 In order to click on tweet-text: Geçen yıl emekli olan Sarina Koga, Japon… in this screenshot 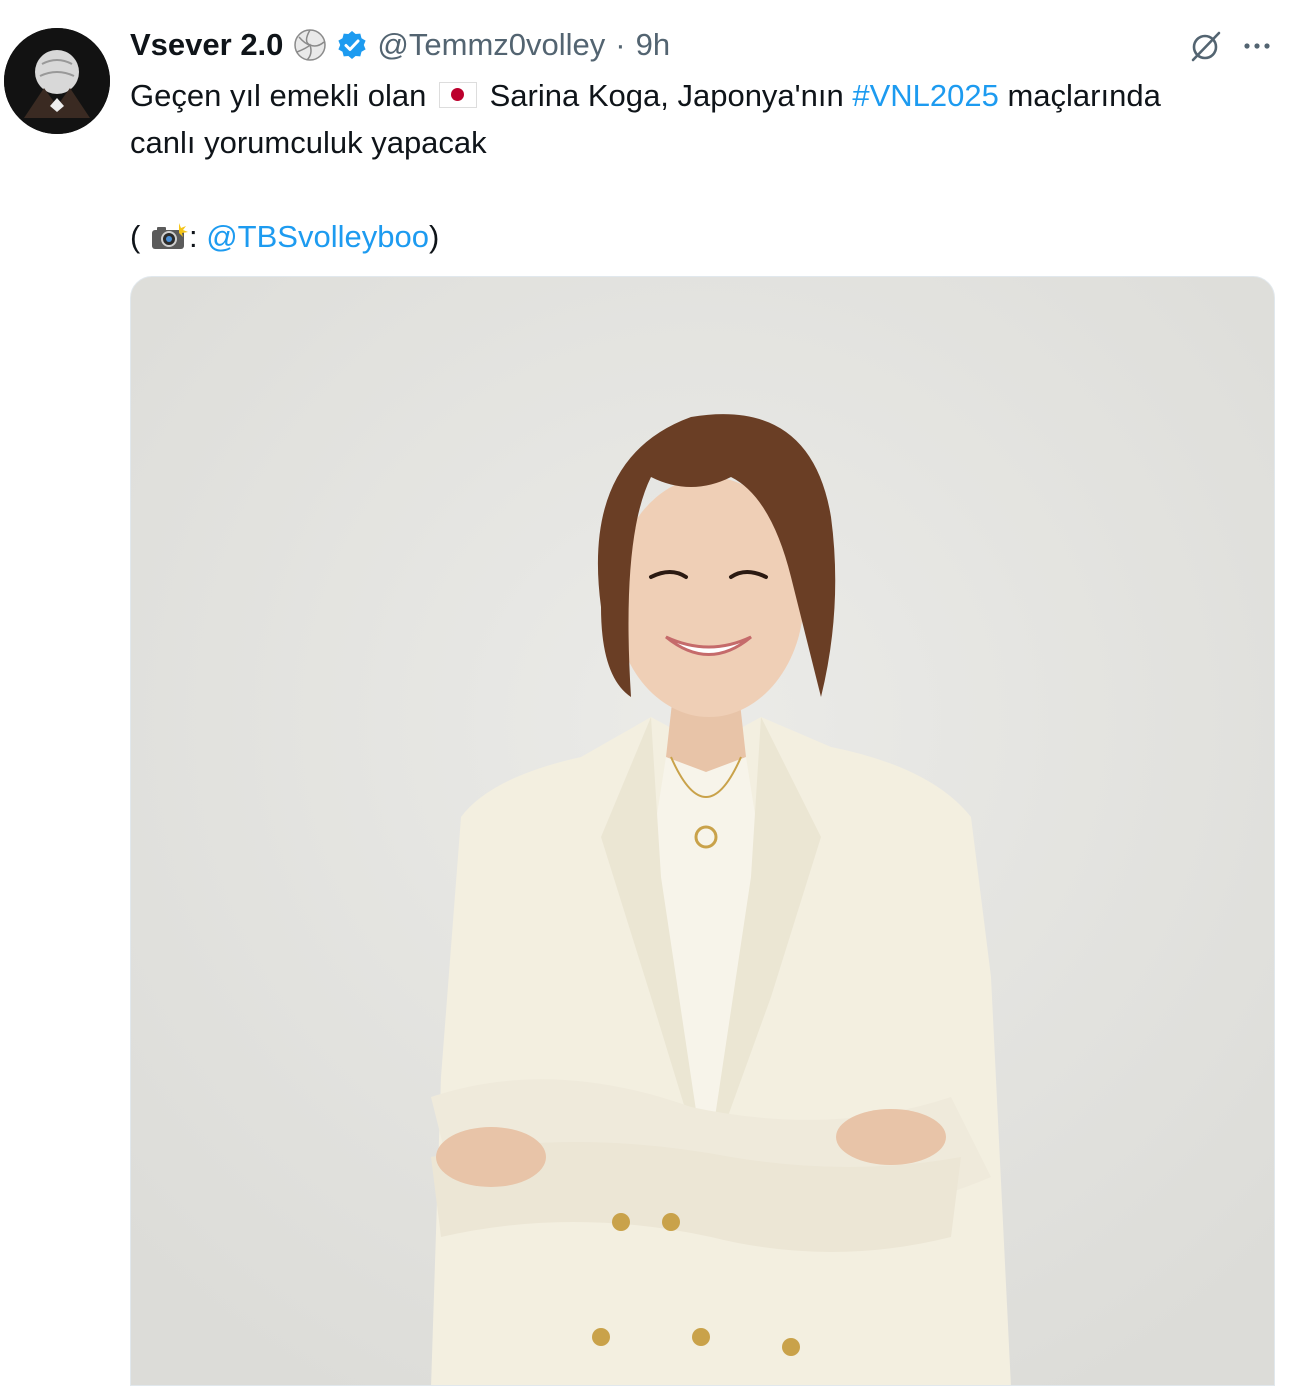, I will do `click(700, 166)`.